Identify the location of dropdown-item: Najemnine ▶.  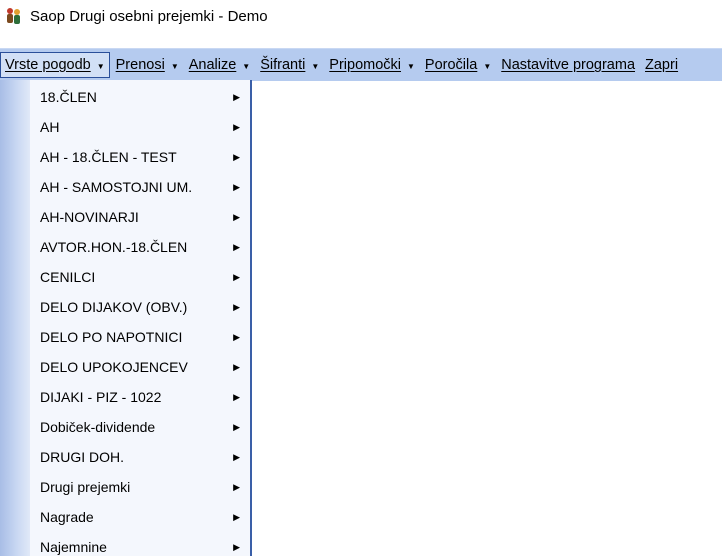
(140, 544).